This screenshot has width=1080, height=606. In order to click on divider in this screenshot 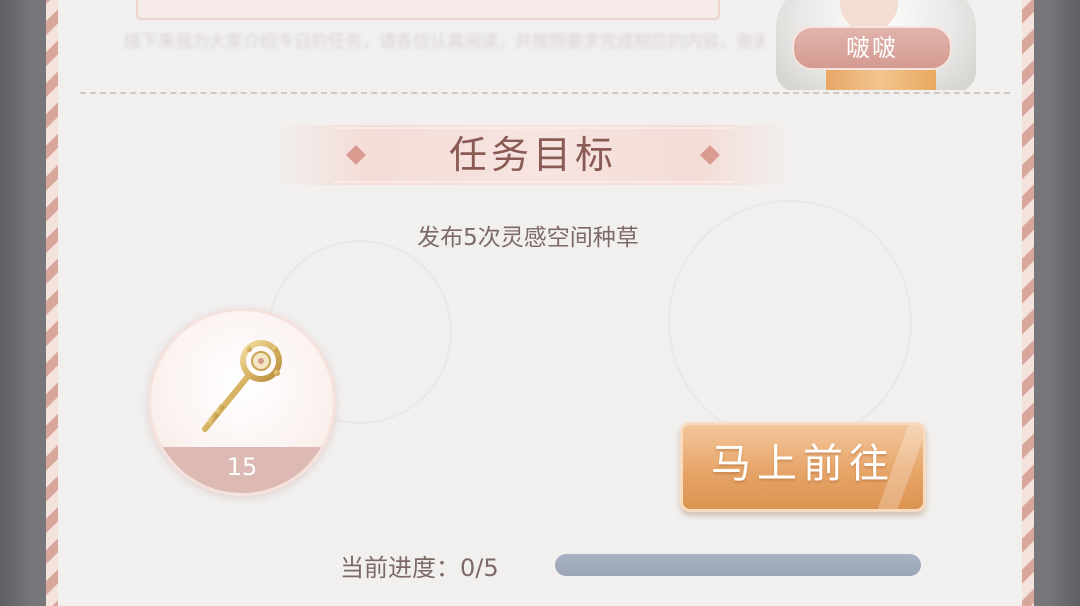, I will do `click(545, 93)`.